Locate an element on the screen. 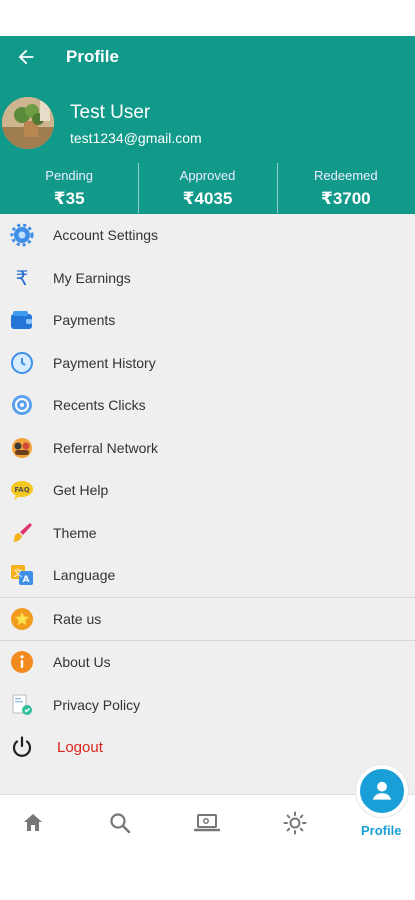 This screenshot has width=415, height=900. menu-item-rate-us: Rate us is located at coordinates (207, 619).